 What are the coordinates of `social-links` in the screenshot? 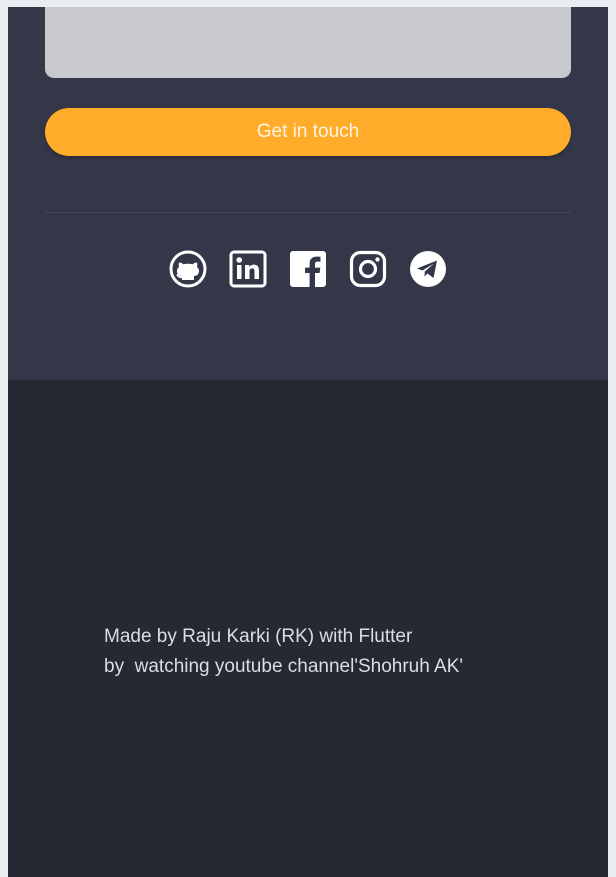 It's located at (308, 269).